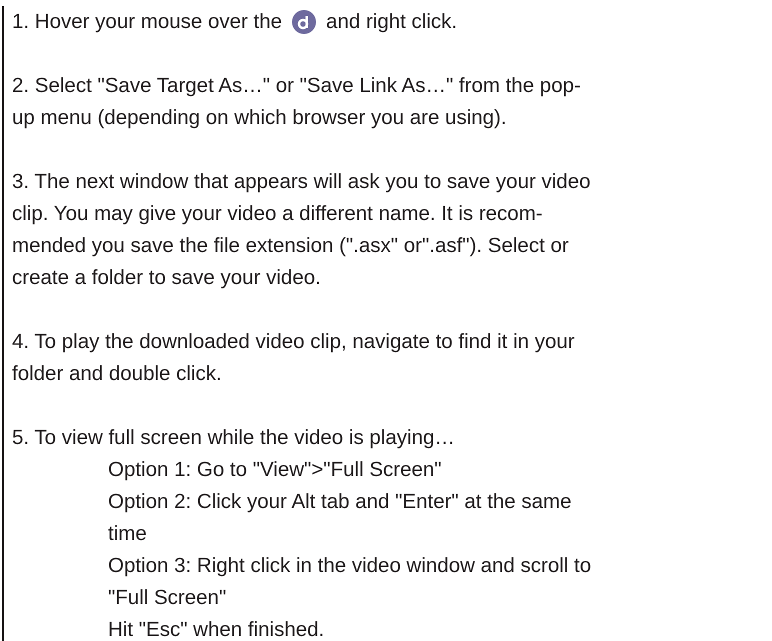  What do you see at coordinates (349, 582) in the screenshot?
I see `option-text: Option 3: Right click in the video window and scroll to "Full Screen"` at bounding box center [349, 582].